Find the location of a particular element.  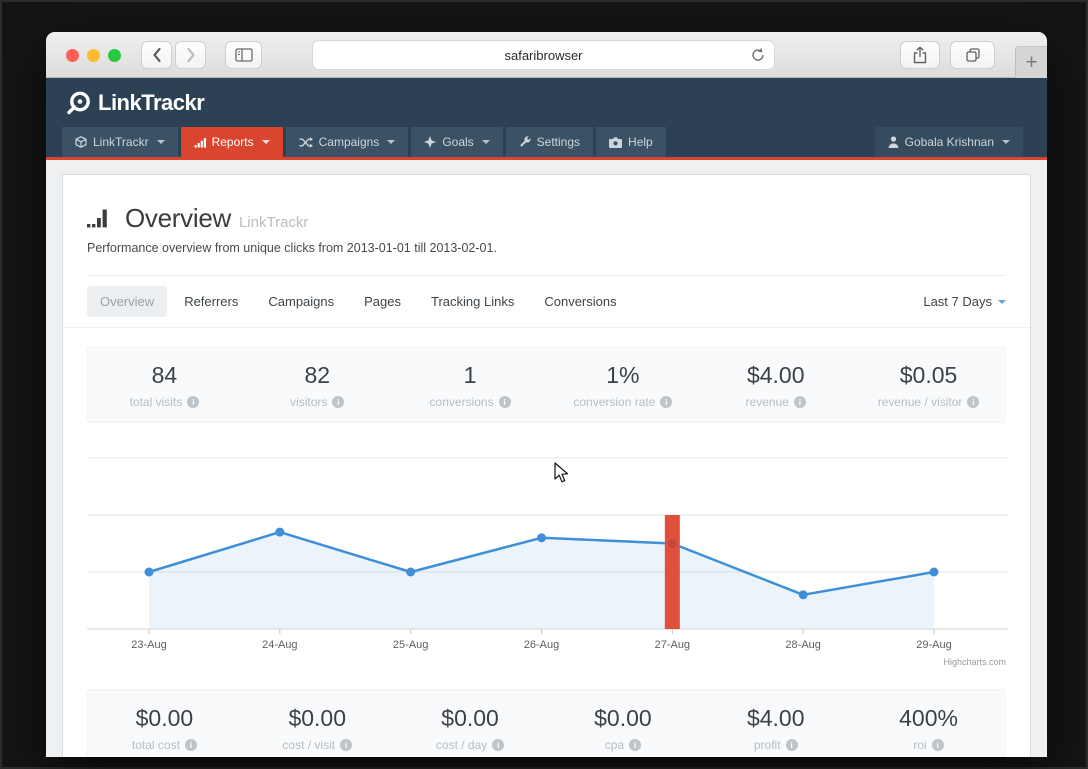

sidebar-icon is located at coordinates (243, 55).